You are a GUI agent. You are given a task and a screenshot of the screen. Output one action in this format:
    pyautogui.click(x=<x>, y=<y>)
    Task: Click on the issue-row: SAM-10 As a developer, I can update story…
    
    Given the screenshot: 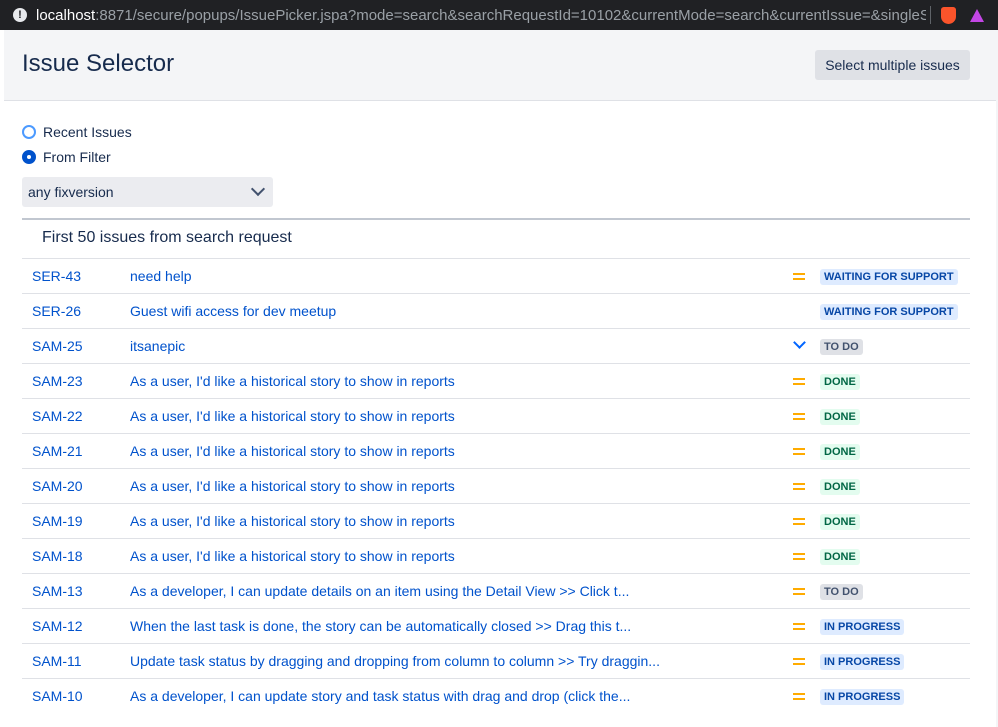 What is the action you would take?
    pyautogui.click(x=496, y=696)
    